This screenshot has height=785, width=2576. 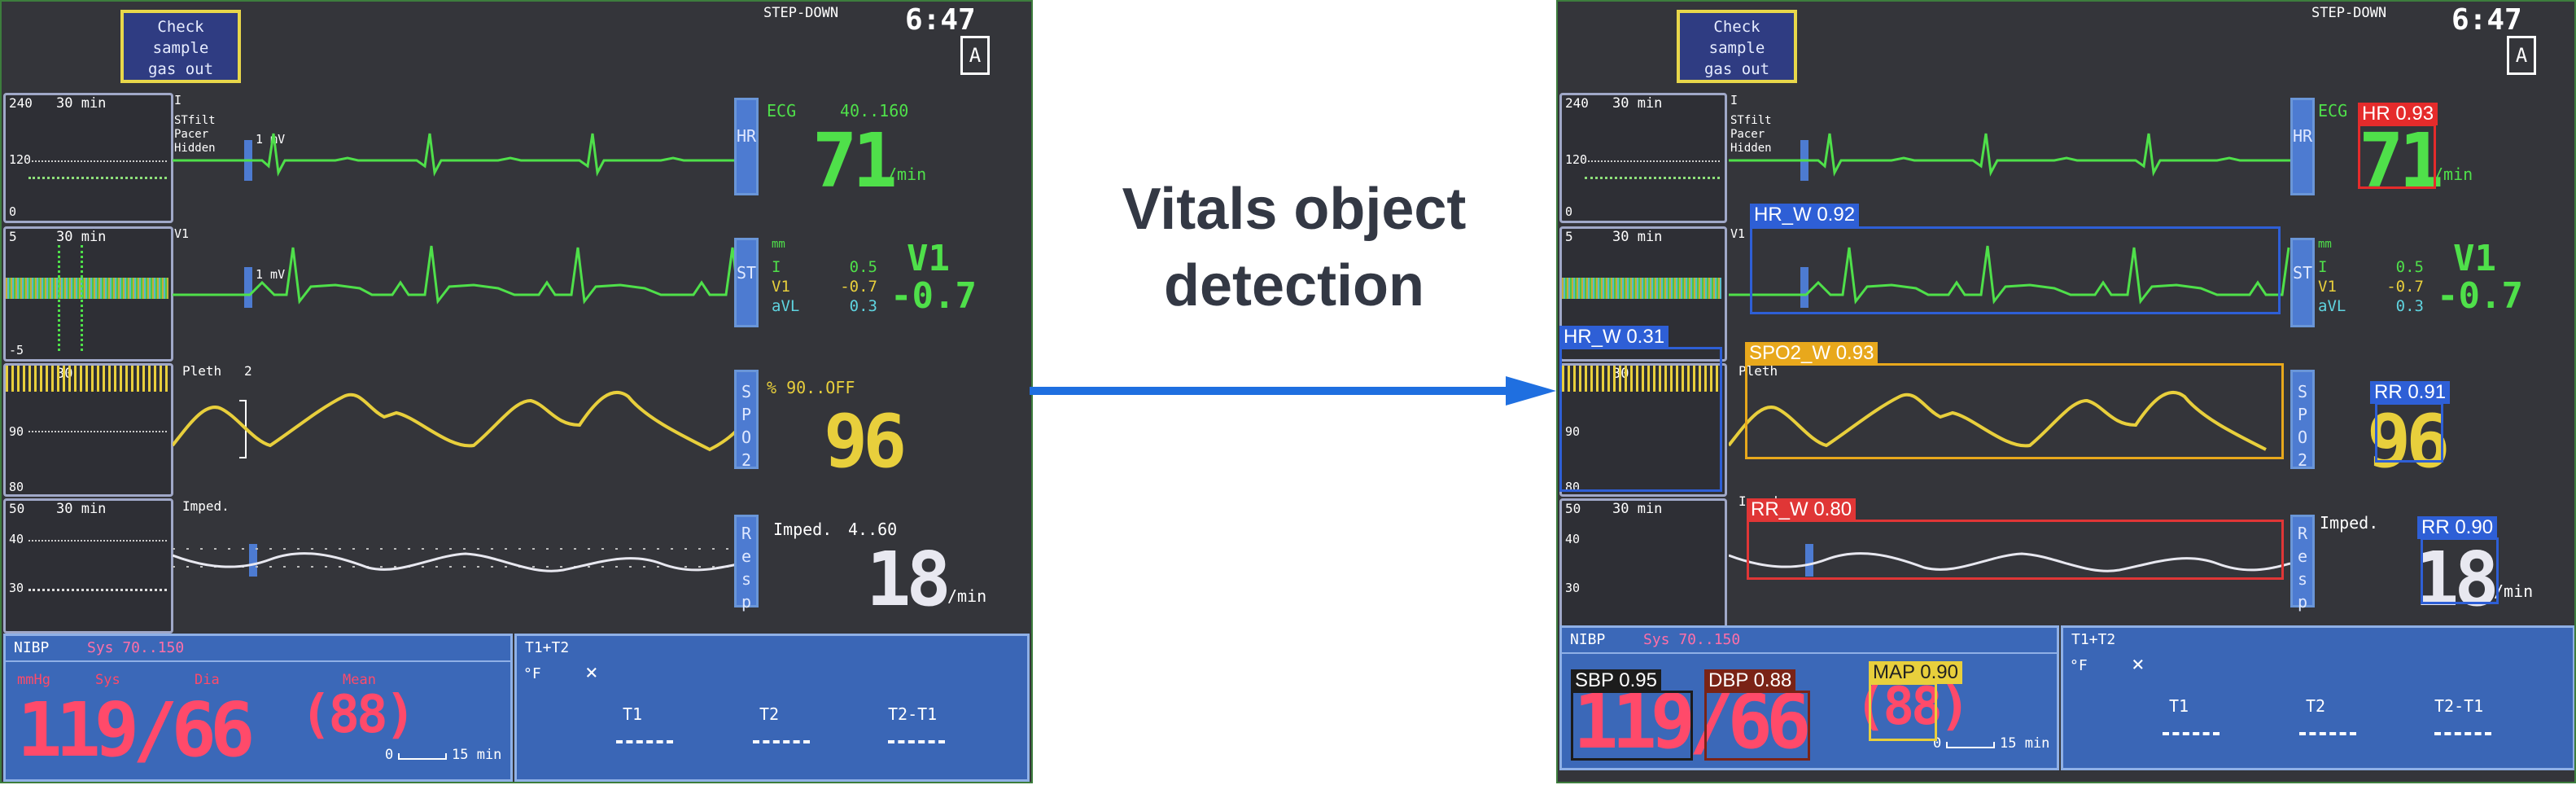 What do you see at coordinates (1294, 285) in the screenshot?
I see `center-title-line: detection` at bounding box center [1294, 285].